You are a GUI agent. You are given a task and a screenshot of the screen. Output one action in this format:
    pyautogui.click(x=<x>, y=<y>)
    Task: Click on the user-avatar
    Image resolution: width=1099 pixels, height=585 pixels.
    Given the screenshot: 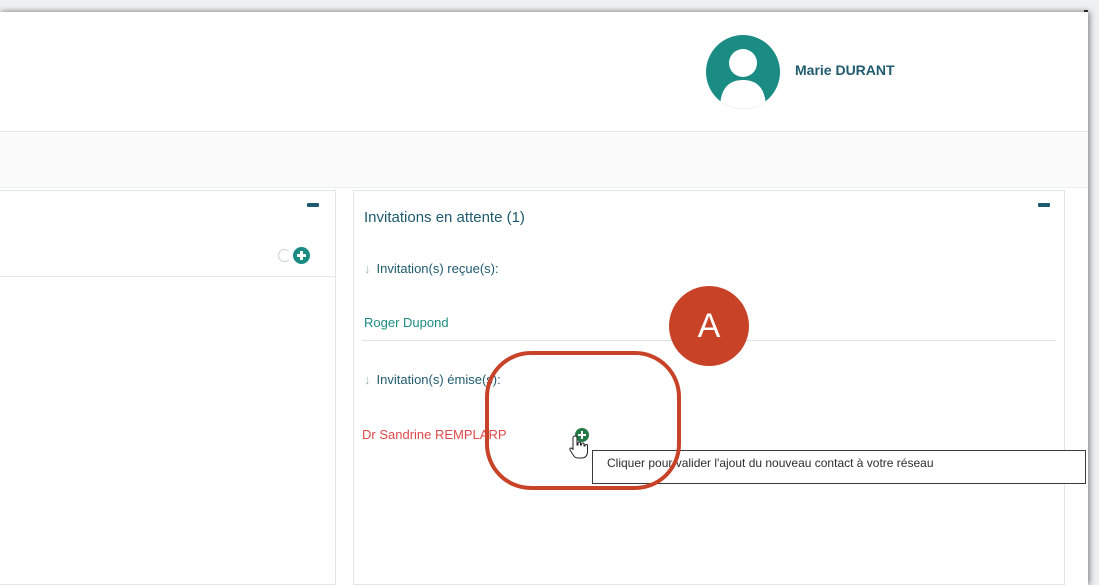 What is the action you would take?
    pyautogui.click(x=743, y=72)
    